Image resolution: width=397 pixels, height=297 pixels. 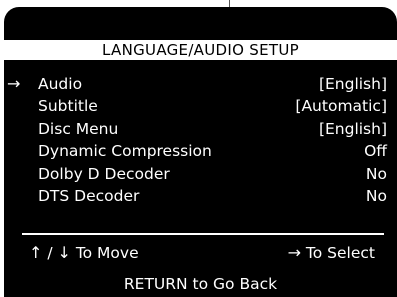 What do you see at coordinates (341, 106) in the screenshot?
I see `menu-item-value: [Automatic]` at bounding box center [341, 106].